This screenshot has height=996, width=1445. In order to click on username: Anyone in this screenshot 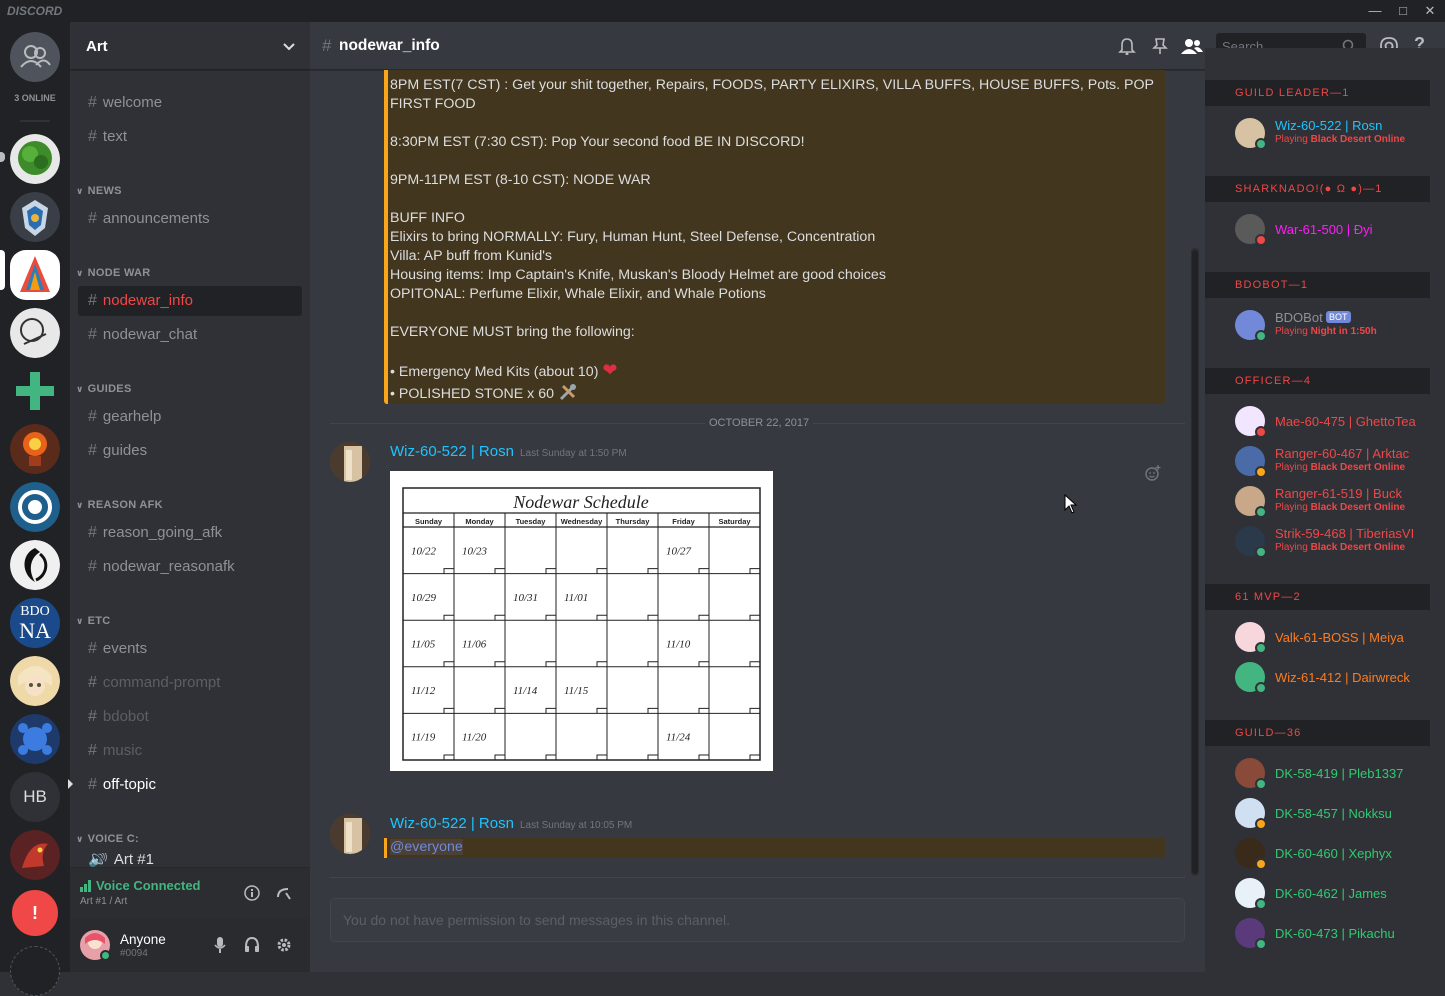, I will do `click(143, 939)`.